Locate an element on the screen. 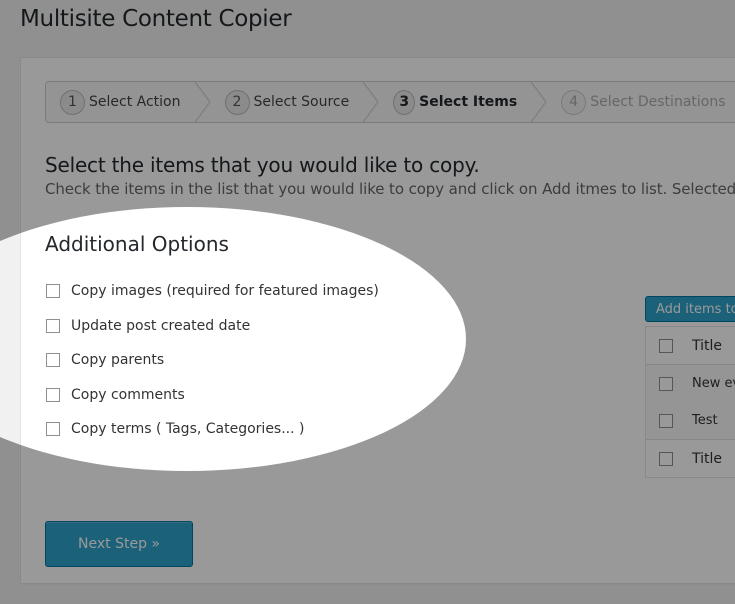  step-select-action: 1 Select Action is located at coordinates (128, 102).